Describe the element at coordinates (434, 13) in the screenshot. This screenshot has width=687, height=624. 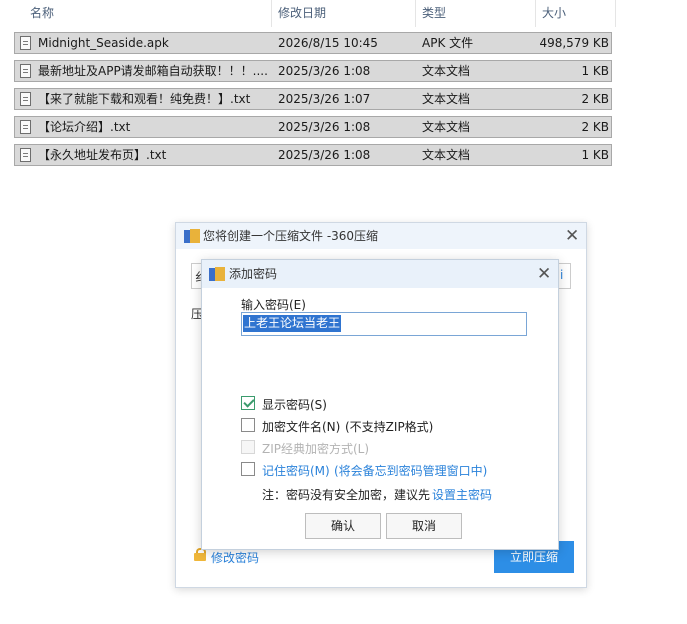
I see `column-type: 类型` at that location.